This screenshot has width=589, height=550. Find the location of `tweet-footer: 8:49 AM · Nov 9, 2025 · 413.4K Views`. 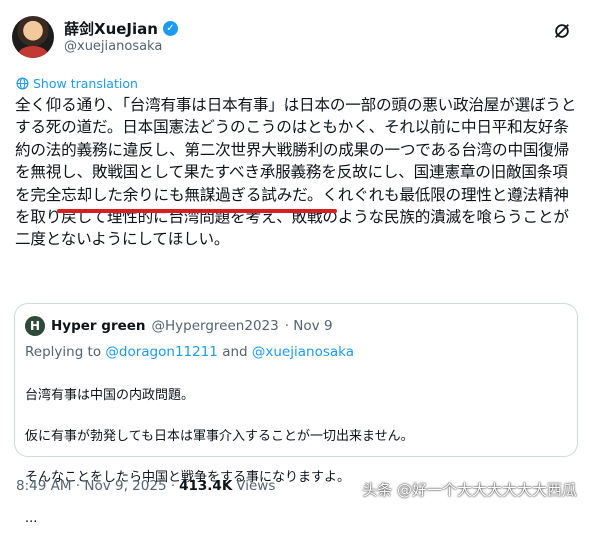

tweet-footer: 8:49 AM · Nov 9, 2025 · 413.4K Views is located at coordinates (145, 486).